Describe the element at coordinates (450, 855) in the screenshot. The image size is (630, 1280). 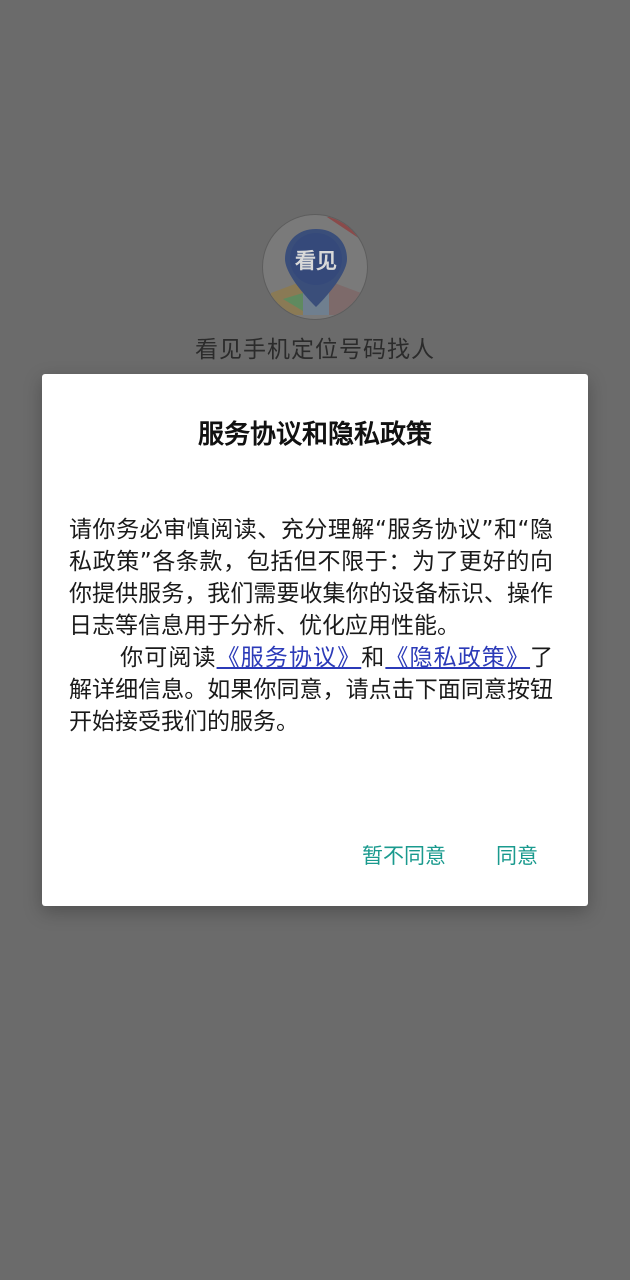
I see `dialog-actions: 暂不同意 同意` at that location.